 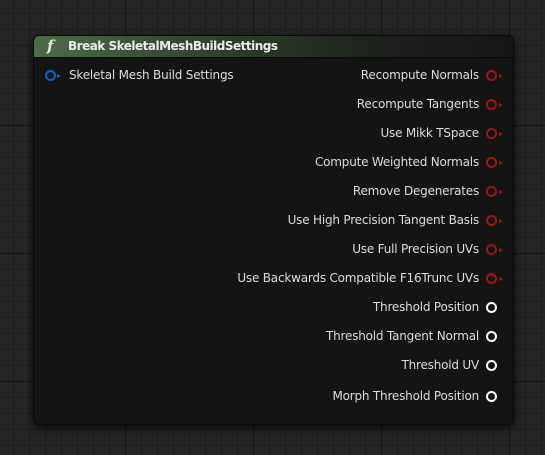 What do you see at coordinates (402, 336) in the screenshot?
I see `output-pin-label: Threshold Tangent Normal` at bounding box center [402, 336].